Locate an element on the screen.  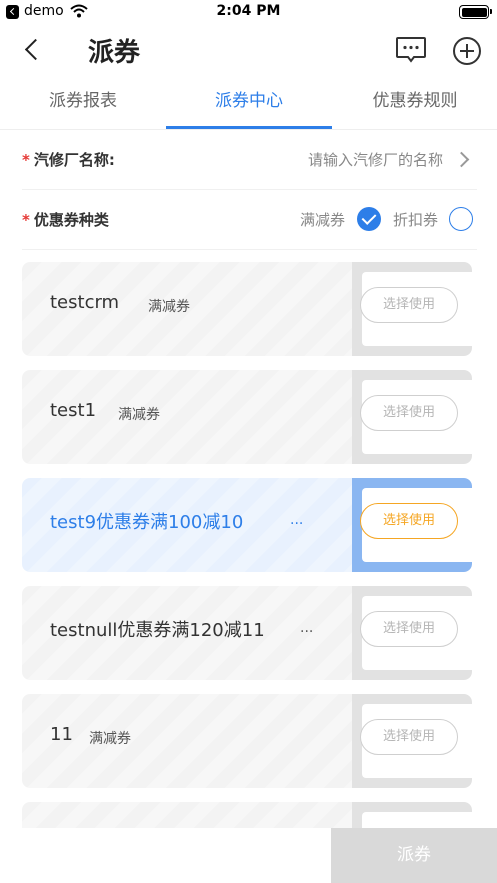
coupon-card-partial is located at coordinates (247, 815).